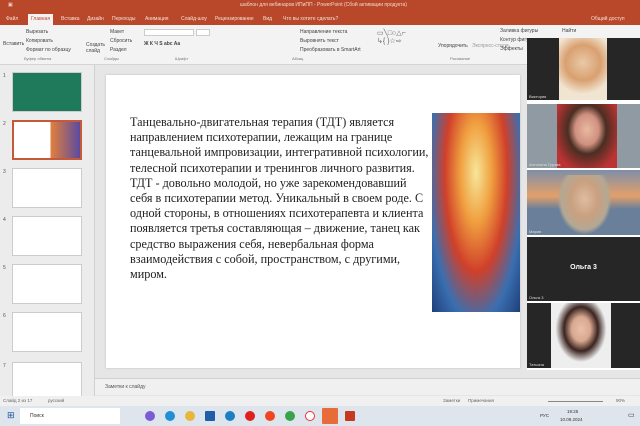  Describe the element at coordinates (121, 41) in the screenshot. I see `reset-button: Сбросить` at that location.